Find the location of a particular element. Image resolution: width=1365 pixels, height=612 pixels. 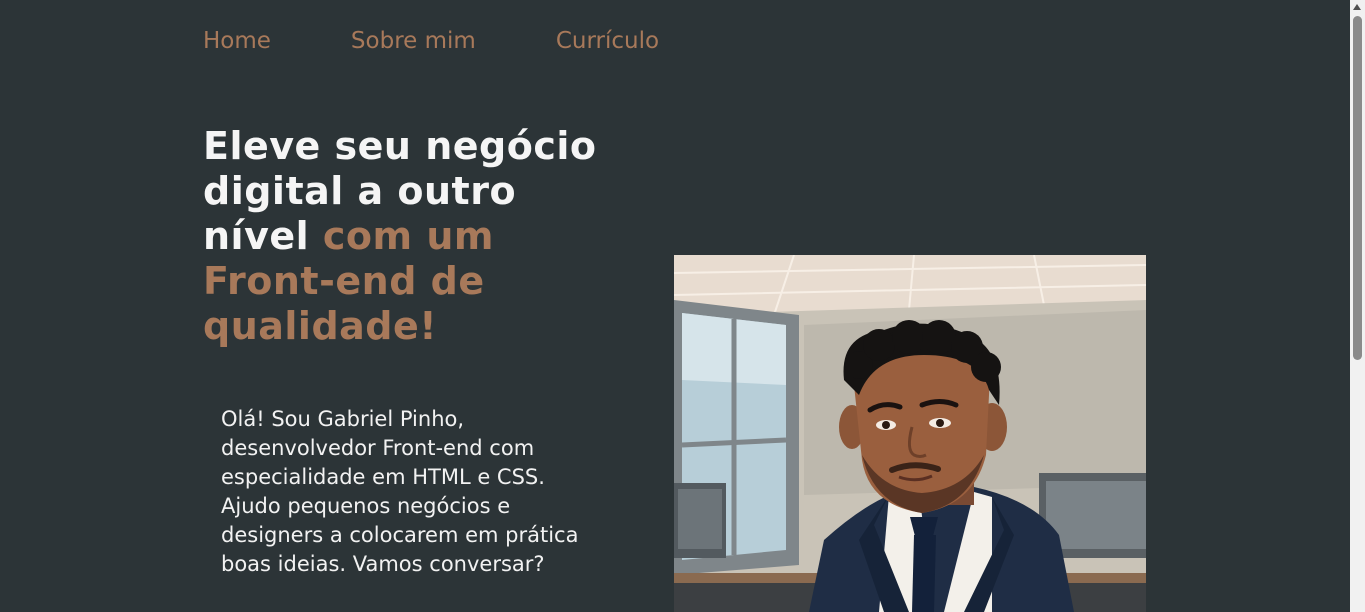

main-nav: Home Sobre mim Currículo is located at coordinates (431, 41).